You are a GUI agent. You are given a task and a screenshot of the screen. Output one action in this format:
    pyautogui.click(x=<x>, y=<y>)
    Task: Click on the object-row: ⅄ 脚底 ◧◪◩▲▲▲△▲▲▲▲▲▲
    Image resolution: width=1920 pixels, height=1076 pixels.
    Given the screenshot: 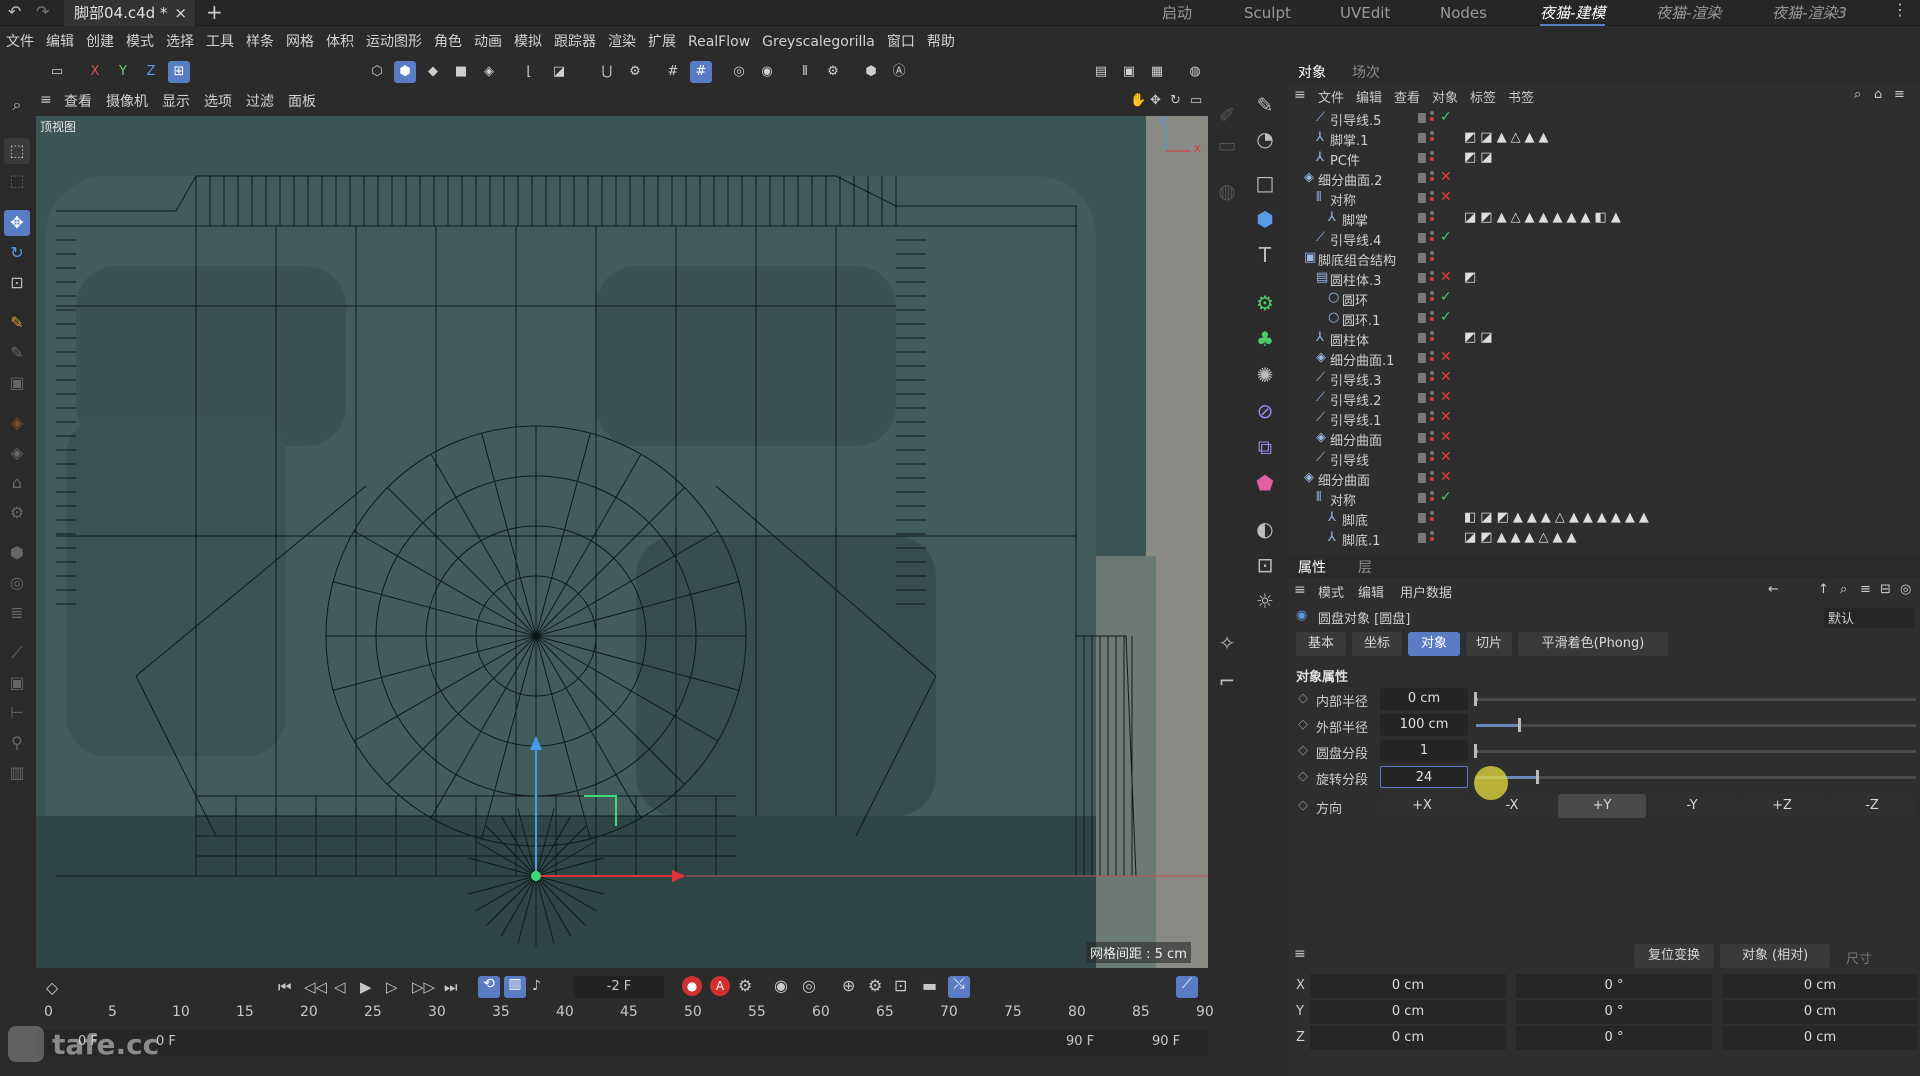 What is the action you would take?
    pyautogui.click(x=1604, y=518)
    